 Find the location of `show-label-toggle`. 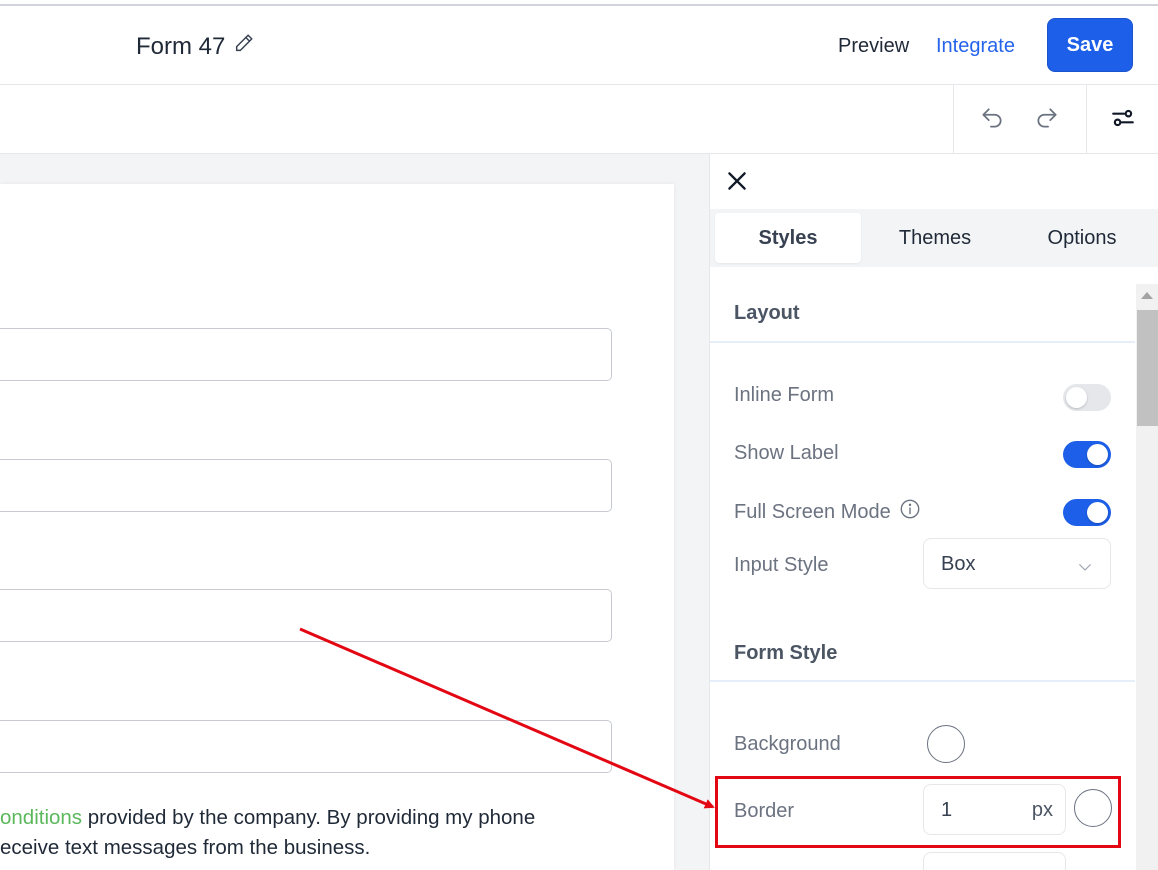

show-label-toggle is located at coordinates (1087, 454).